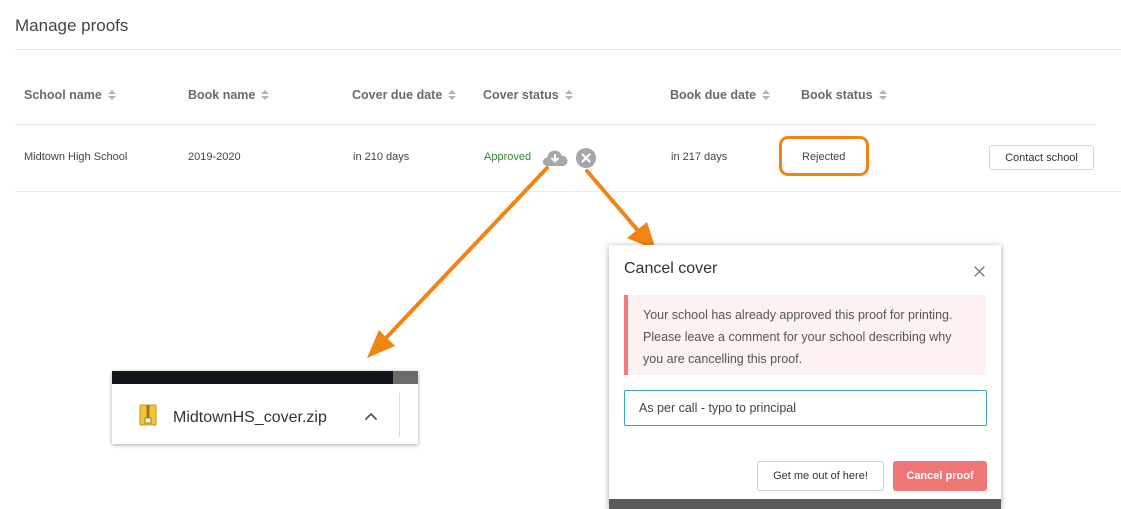 This screenshot has height=509, width=1121. Describe the element at coordinates (252, 377) in the screenshot. I see `download-bar-top` at that location.